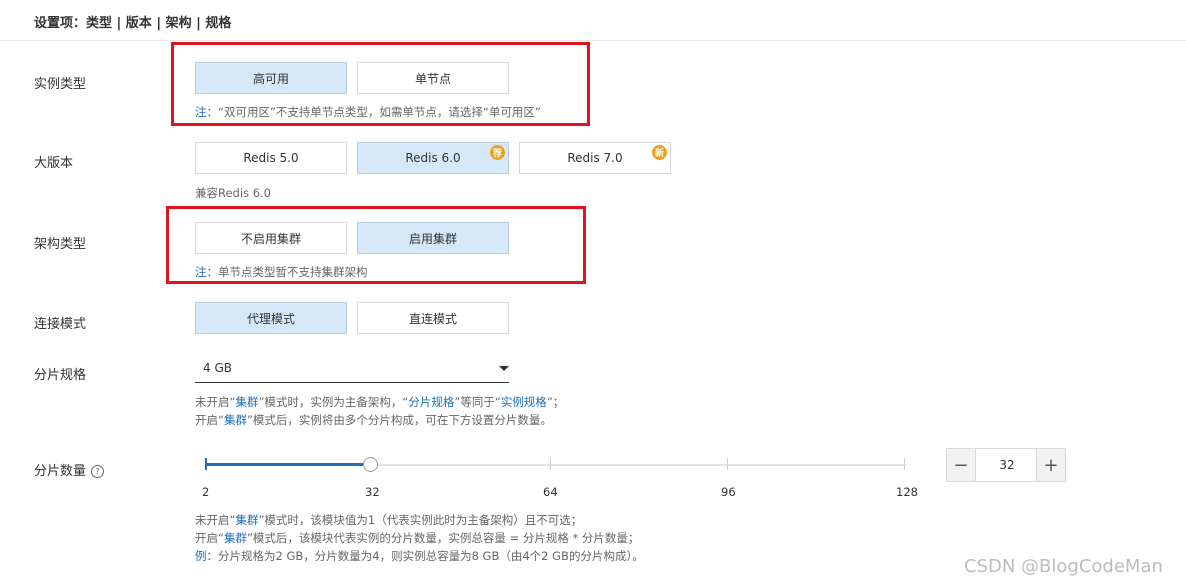  What do you see at coordinates (433, 158) in the screenshot?
I see `option-redis-6: Redis 6.0` at bounding box center [433, 158].